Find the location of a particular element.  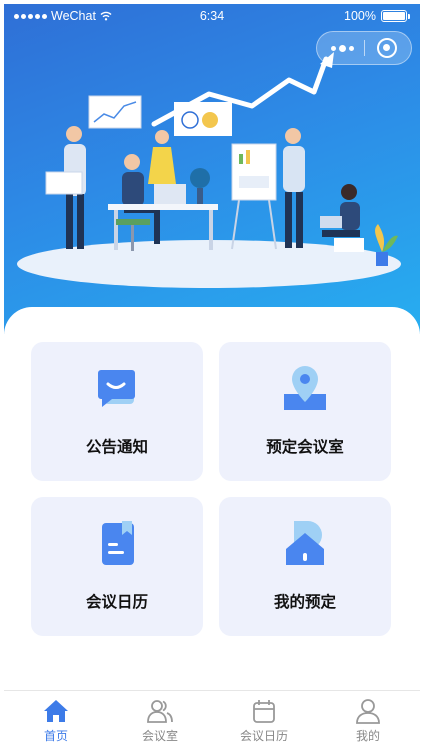

menu-card-meeting-calendar: 会议日历 is located at coordinates (117, 566).